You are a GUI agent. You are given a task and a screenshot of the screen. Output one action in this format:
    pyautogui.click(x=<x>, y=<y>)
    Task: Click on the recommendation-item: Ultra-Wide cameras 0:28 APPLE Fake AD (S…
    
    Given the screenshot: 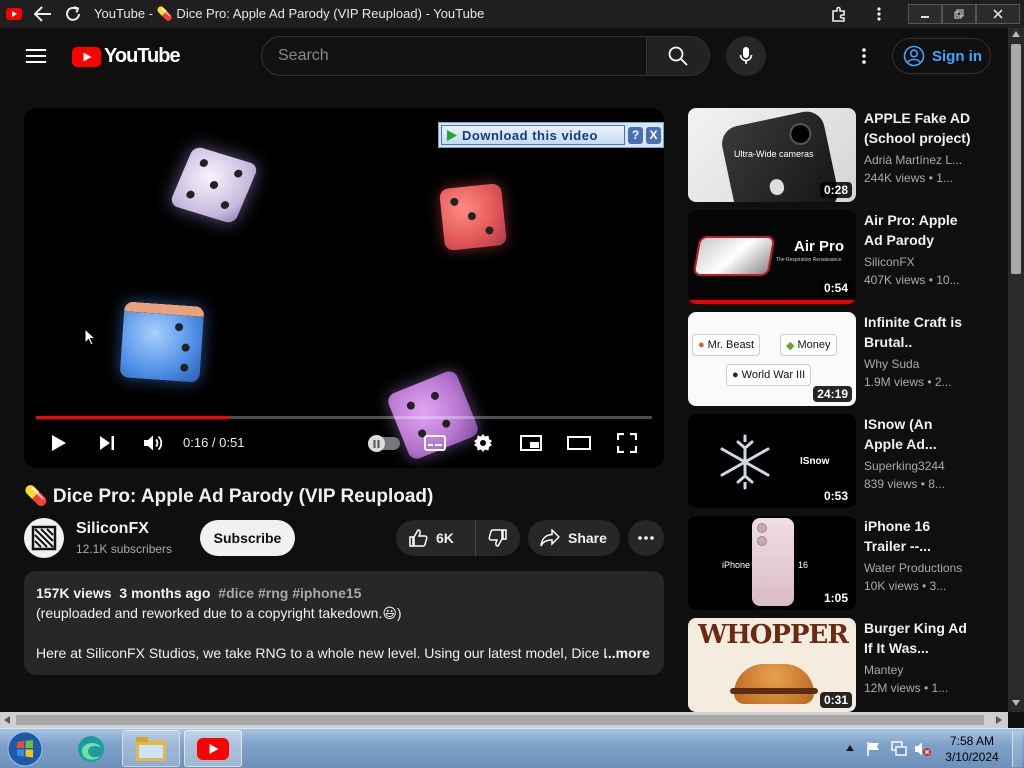 What is the action you would take?
    pyautogui.click(x=838, y=155)
    